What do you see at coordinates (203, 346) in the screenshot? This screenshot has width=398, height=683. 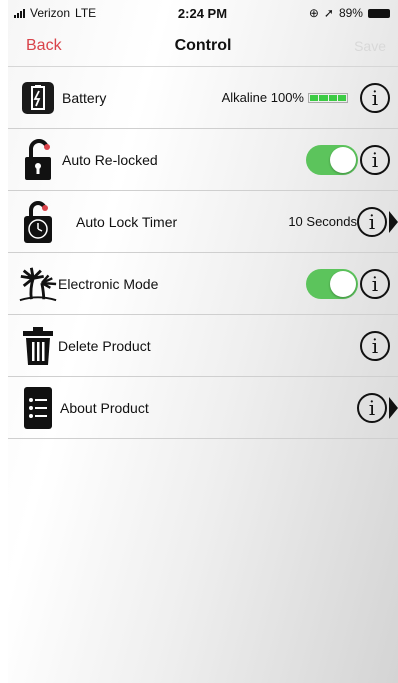 I see `delete-product-row: Delete Product i` at bounding box center [203, 346].